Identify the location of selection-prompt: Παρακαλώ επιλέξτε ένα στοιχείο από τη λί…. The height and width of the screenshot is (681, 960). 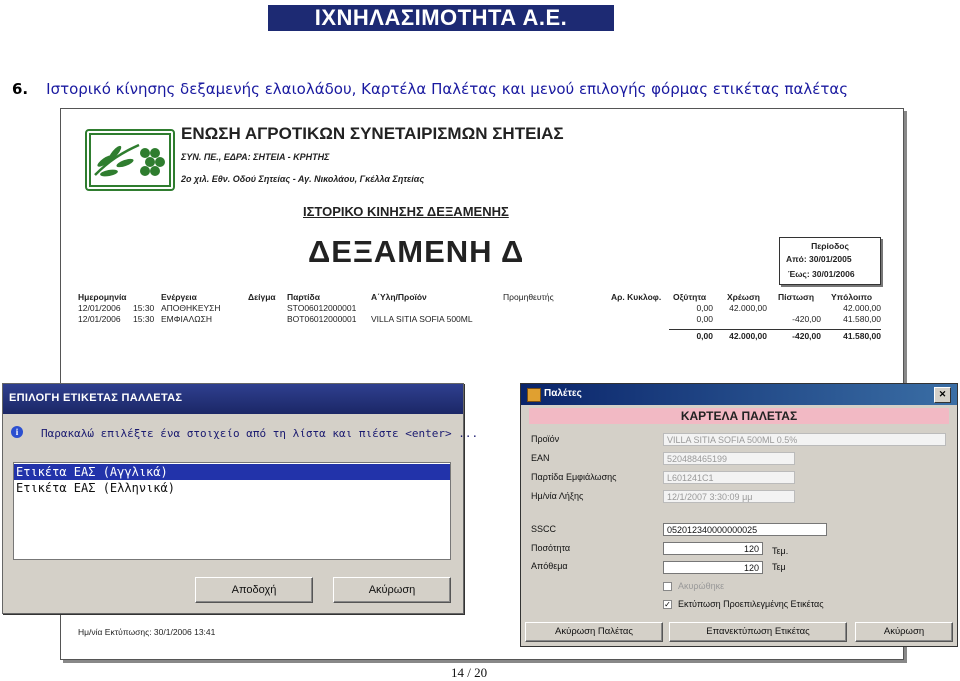
(260, 433).